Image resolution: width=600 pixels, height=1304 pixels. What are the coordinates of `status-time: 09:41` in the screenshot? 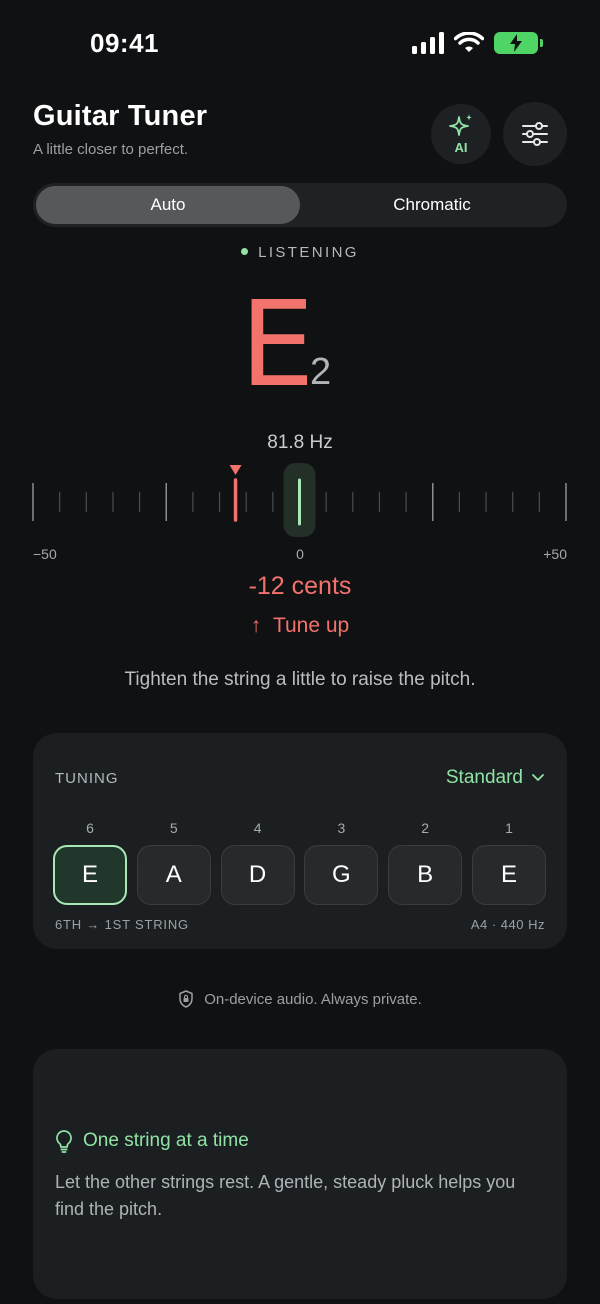 It's located at (124, 43).